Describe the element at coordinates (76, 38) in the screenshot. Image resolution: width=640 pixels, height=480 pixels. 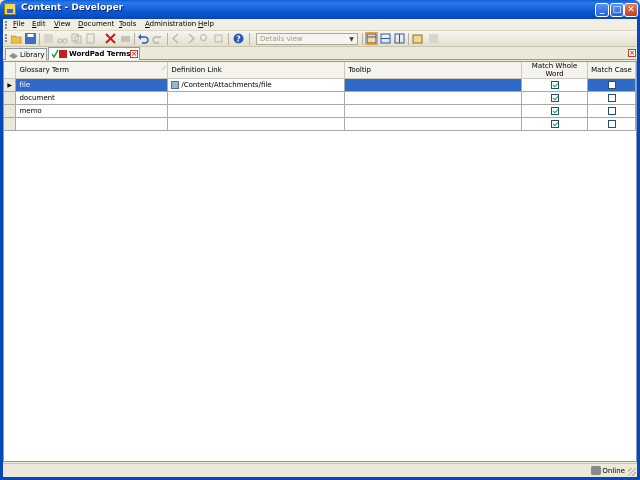
I see `copy-icon` at that location.